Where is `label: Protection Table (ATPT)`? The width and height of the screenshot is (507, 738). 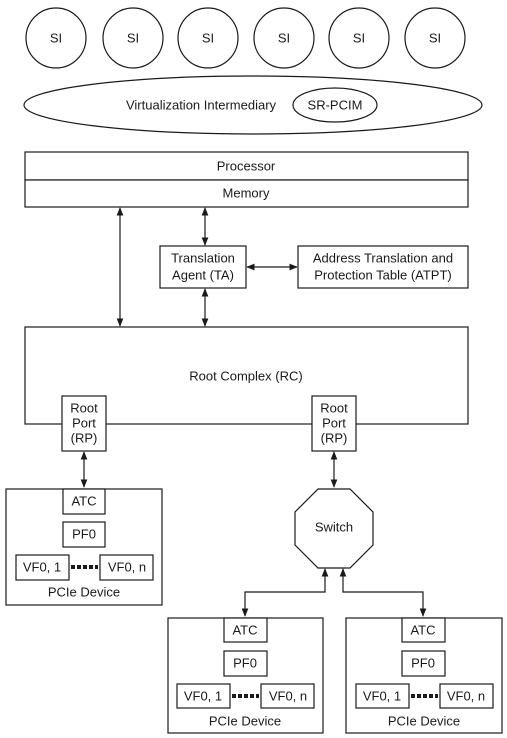 label: Protection Table (ATPT) is located at coordinates (383, 274).